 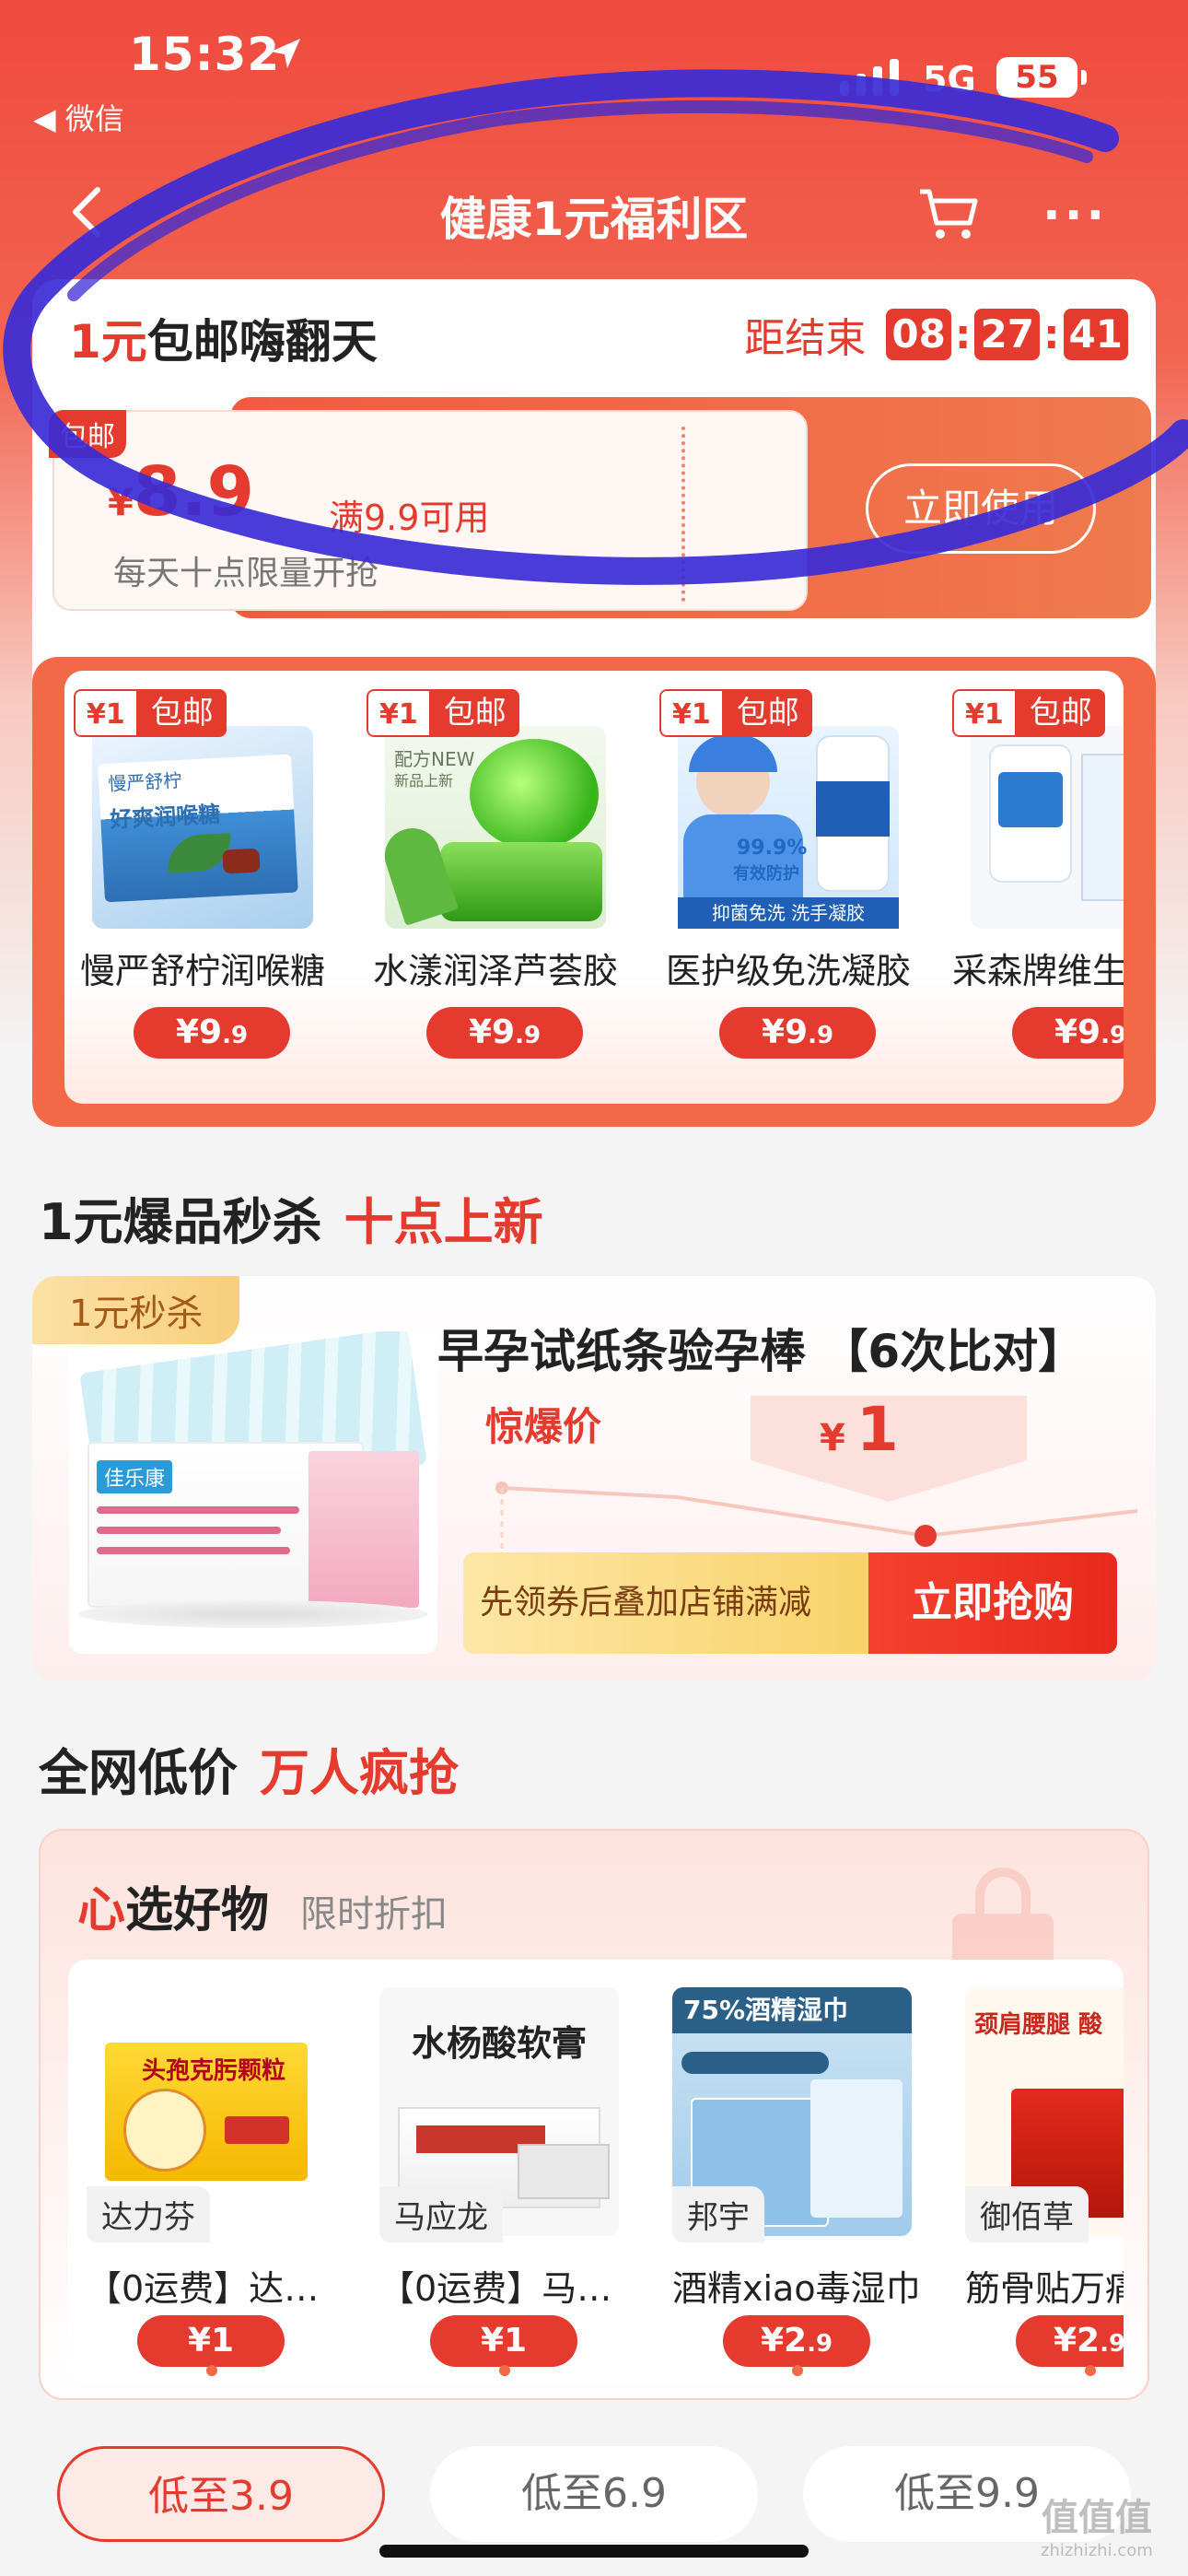 I want to click on item-image-text: 颈肩腰腿 酸, so click(x=1038, y=2025).